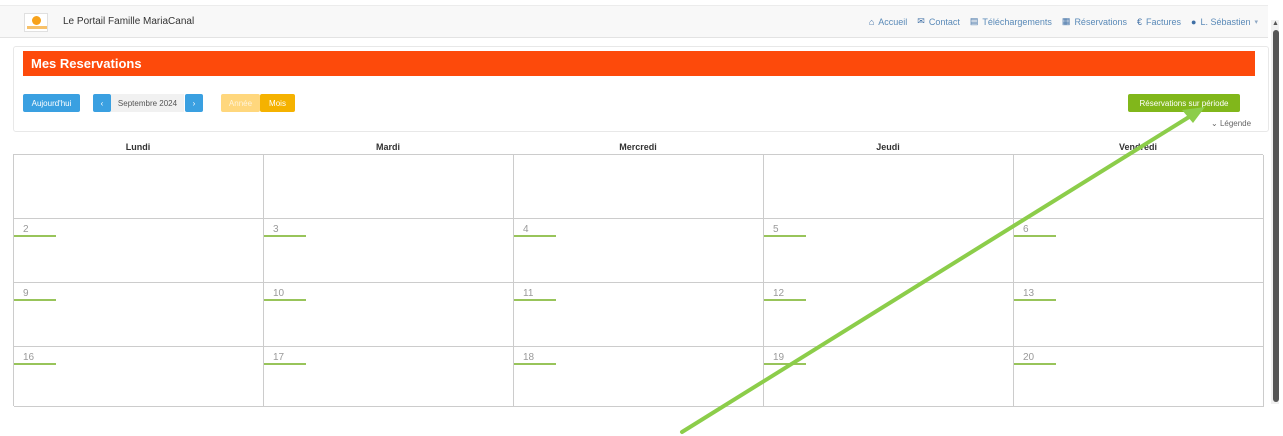  What do you see at coordinates (139, 377) in the screenshot?
I see `calendar-day-cell: 16` at bounding box center [139, 377].